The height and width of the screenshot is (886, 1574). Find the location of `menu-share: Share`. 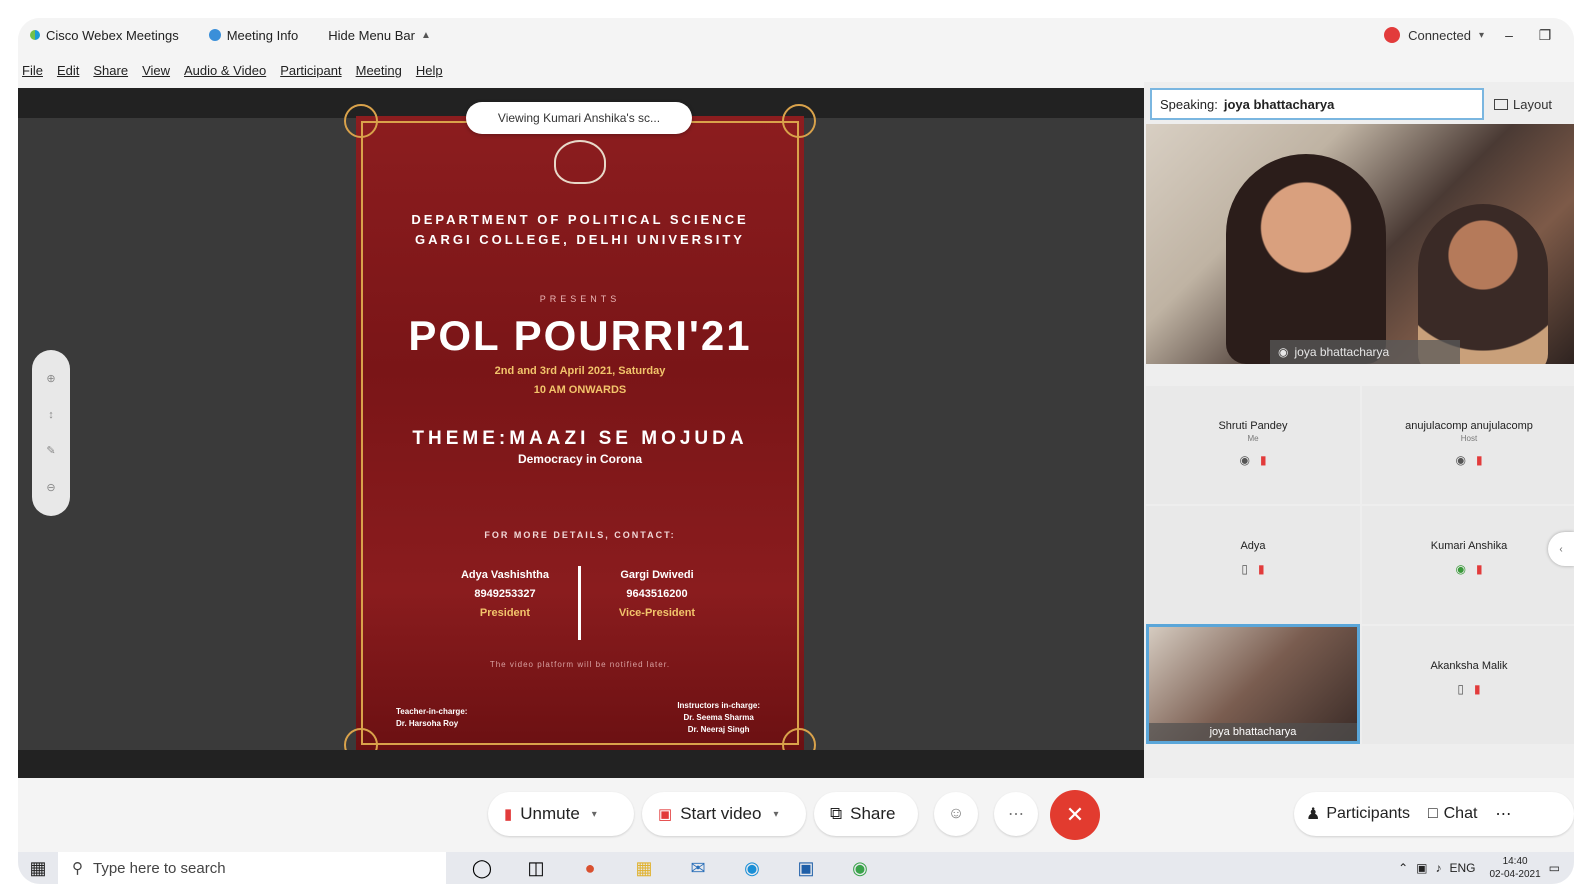

menu-share: Share is located at coordinates (110, 70).